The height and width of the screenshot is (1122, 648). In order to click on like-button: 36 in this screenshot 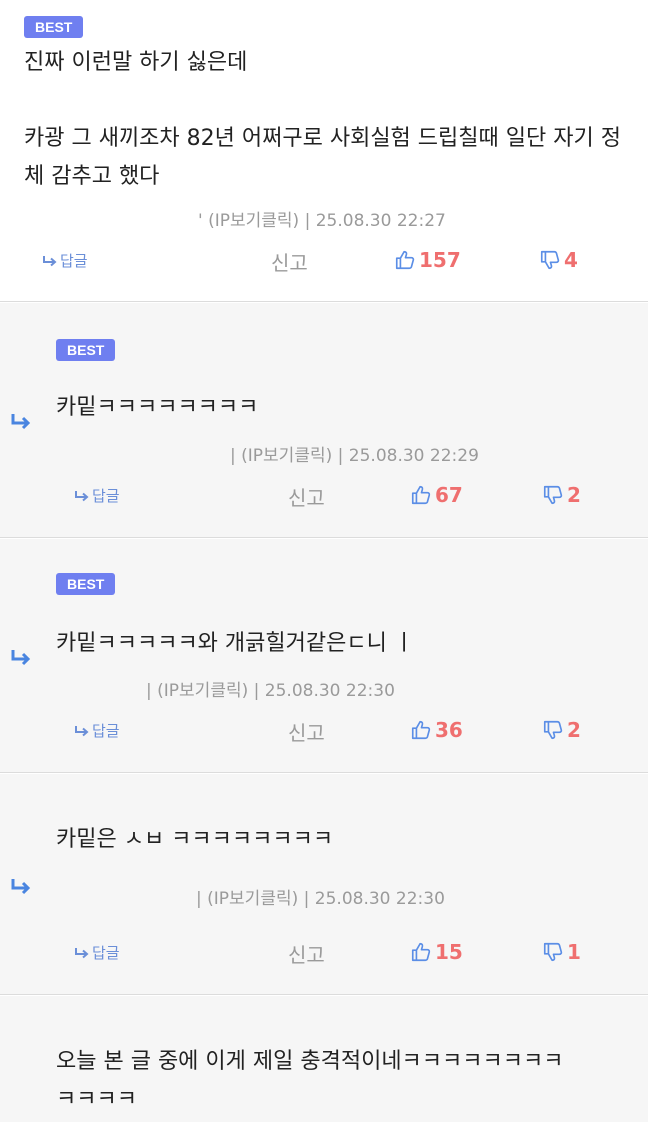, I will do `click(436, 730)`.